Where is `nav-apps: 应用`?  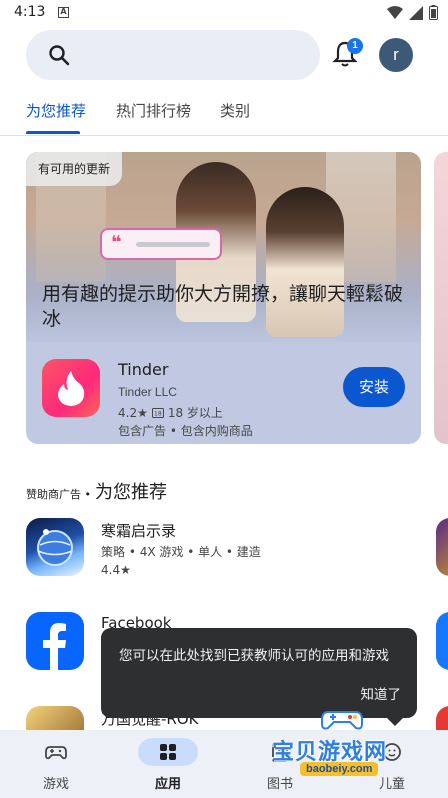
nav-apps: 应用 is located at coordinates (168, 764).